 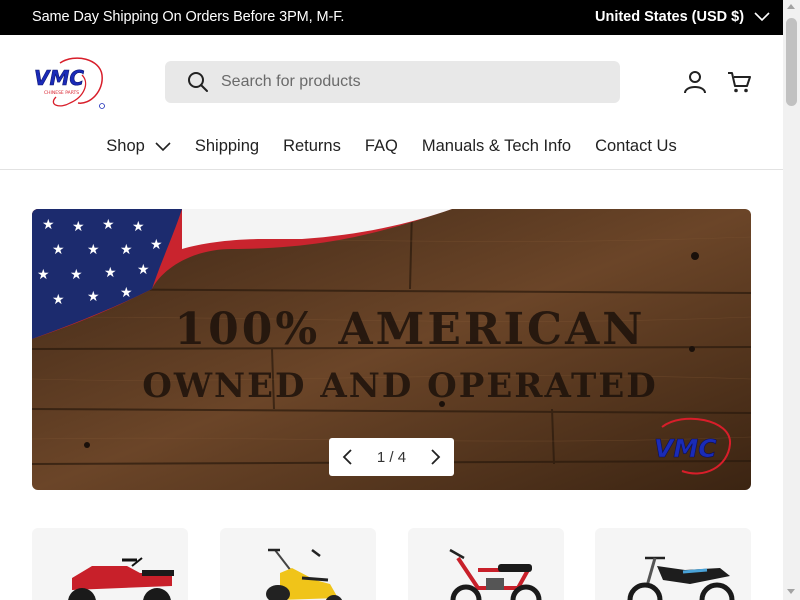 I want to click on dirtbike-image, so click(x=681, y=578).